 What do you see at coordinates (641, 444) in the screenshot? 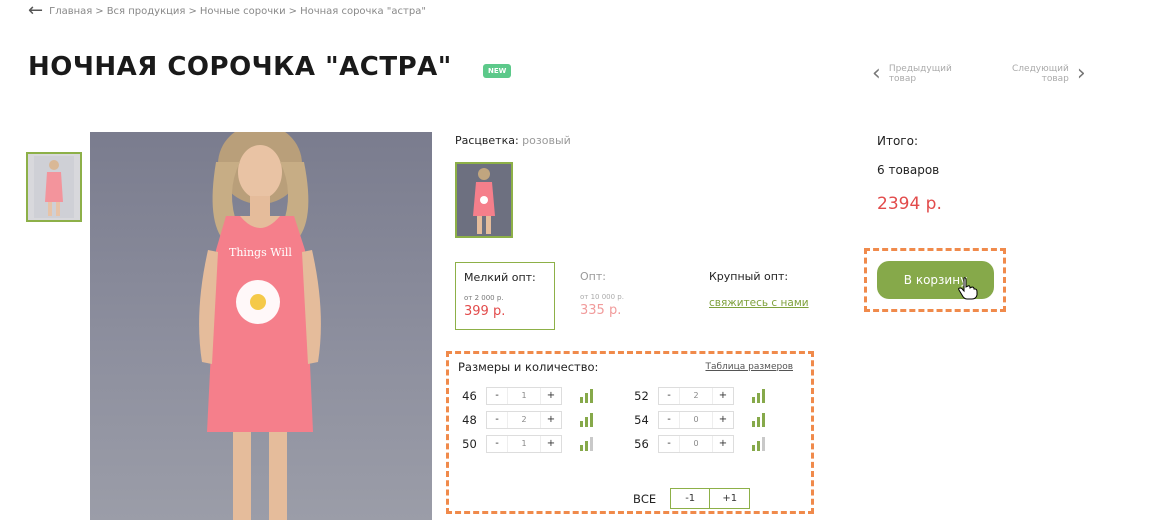
I see `size-number: 56` at bounding box center [641, 444].